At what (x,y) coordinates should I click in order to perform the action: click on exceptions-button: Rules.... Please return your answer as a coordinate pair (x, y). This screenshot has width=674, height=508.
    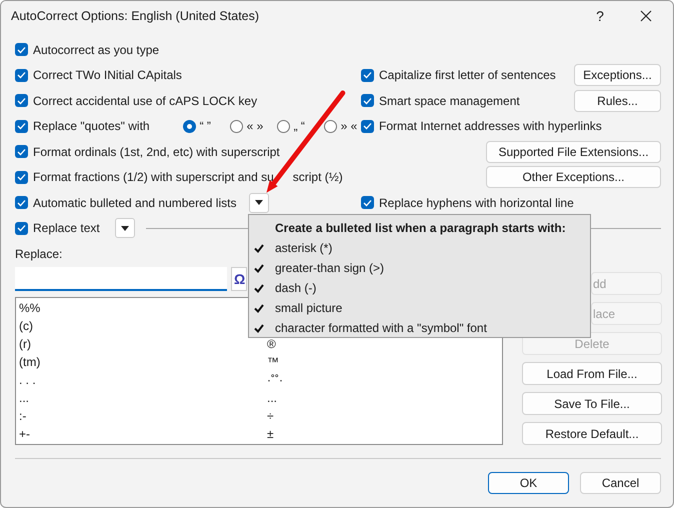
    Looking at the image, I should click on (617, 101).